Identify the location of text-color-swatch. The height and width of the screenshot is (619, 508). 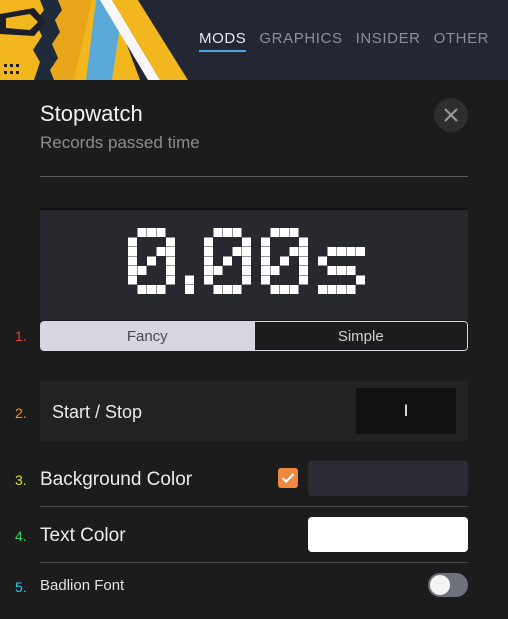
(388, 534).